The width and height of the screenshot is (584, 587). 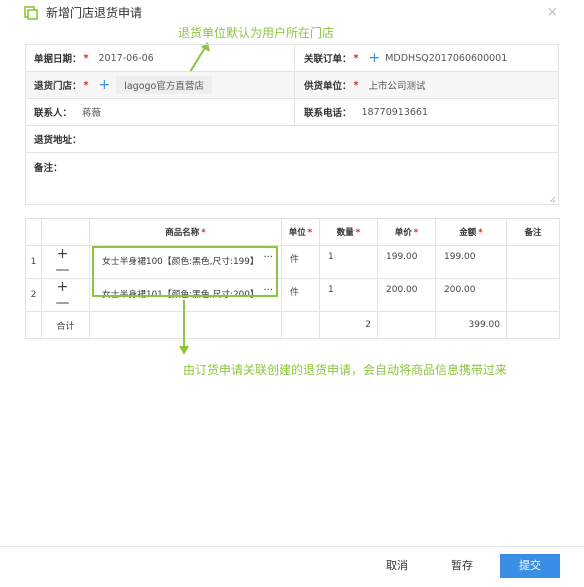 What do you see at coordinates (164, 85) in the screenshot?
I see `store-value: lagogo官方直营店` at bounding box center [164, 85].